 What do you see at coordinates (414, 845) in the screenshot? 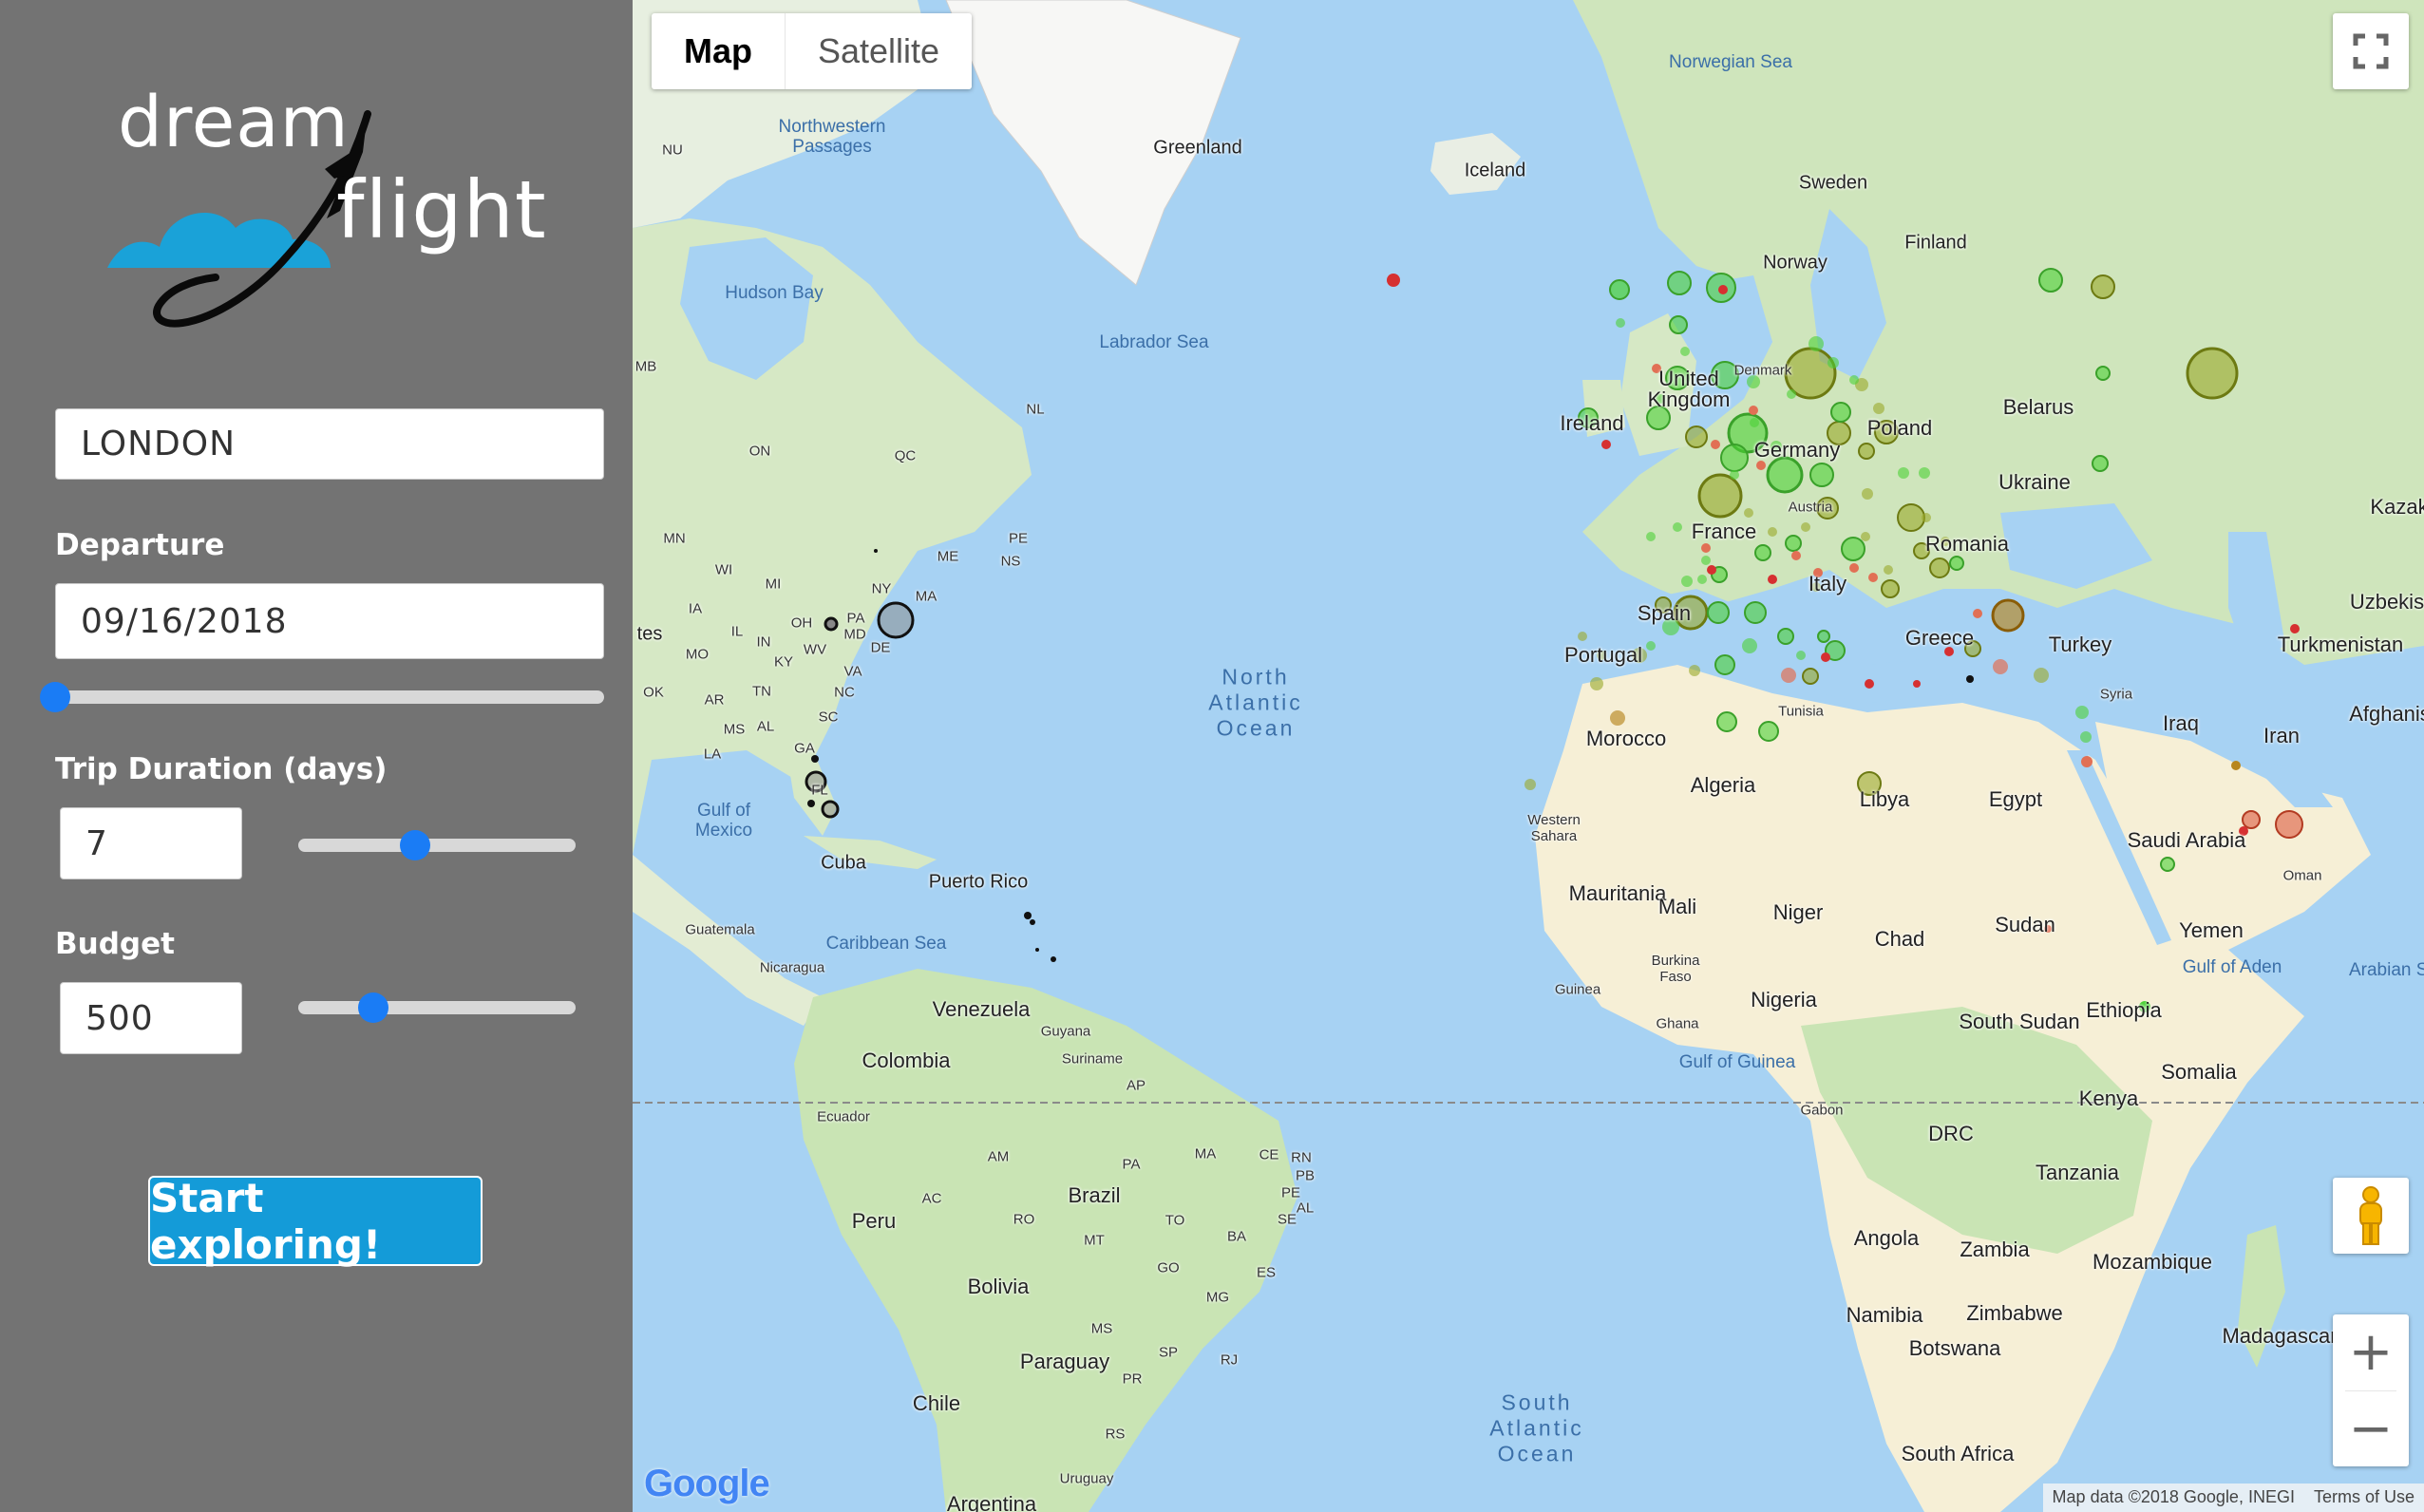
I see `trip-duration-slider-thumb` at bounding box center [414, 845].